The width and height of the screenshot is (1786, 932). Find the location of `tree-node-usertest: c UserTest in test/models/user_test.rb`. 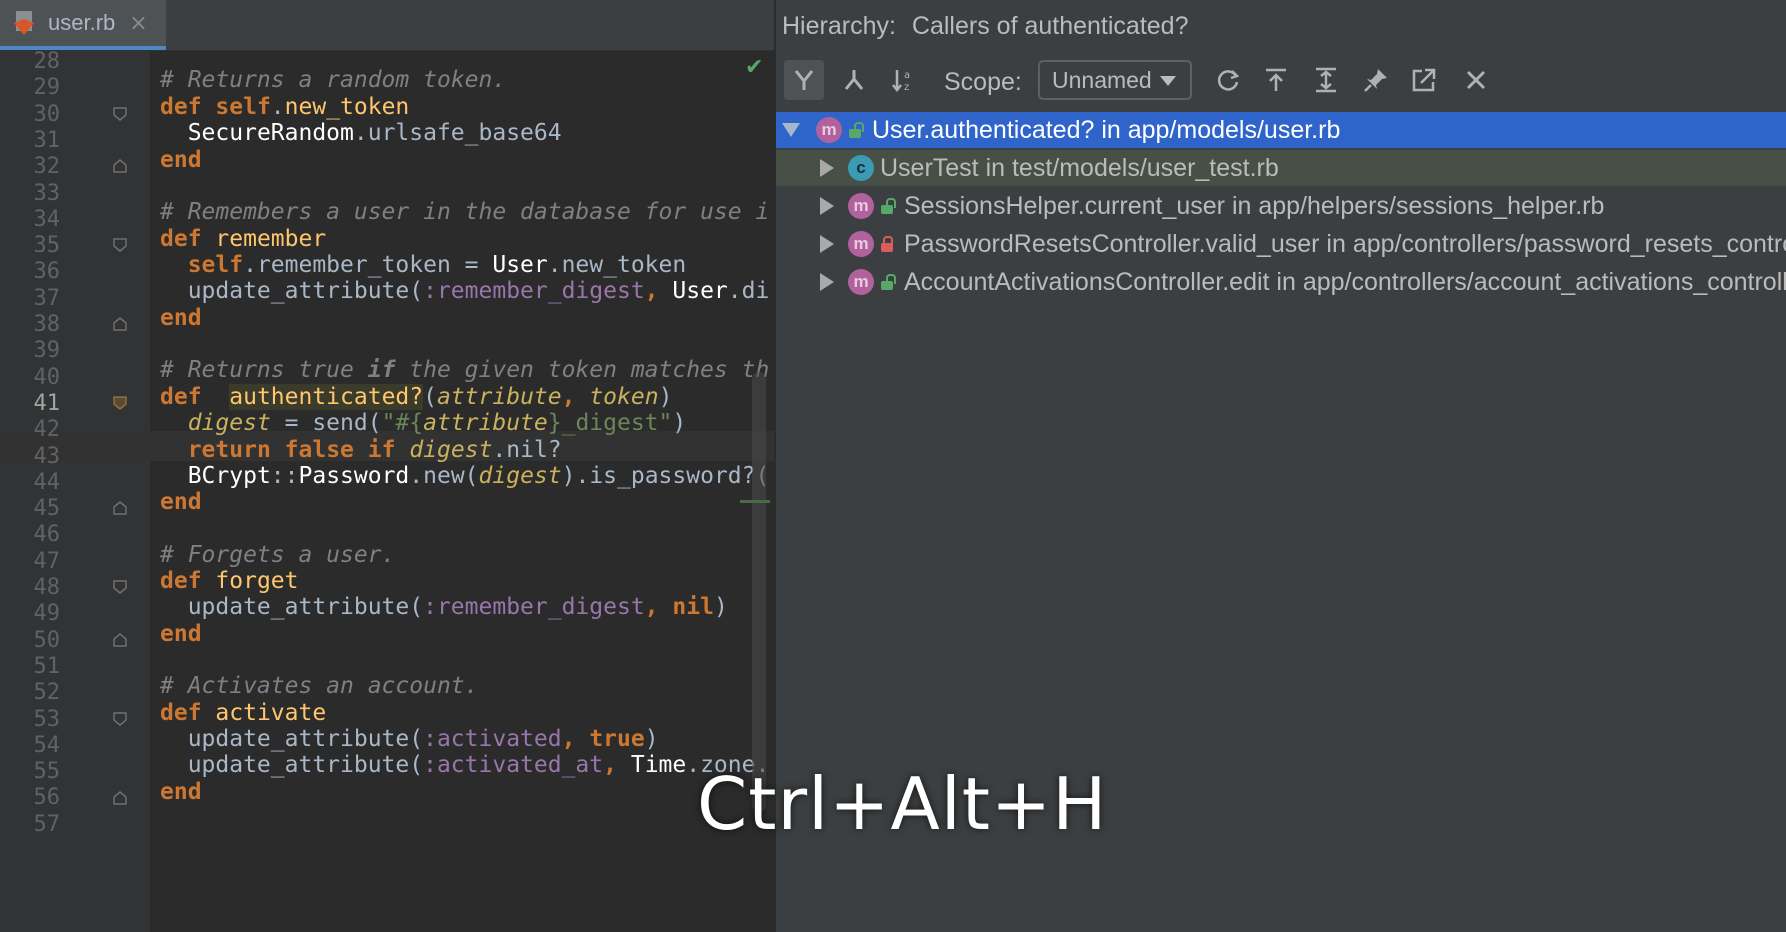

tree-node-usertest: c UserTest in test/models/user_test.rb is located at coordinates (1281, 168).